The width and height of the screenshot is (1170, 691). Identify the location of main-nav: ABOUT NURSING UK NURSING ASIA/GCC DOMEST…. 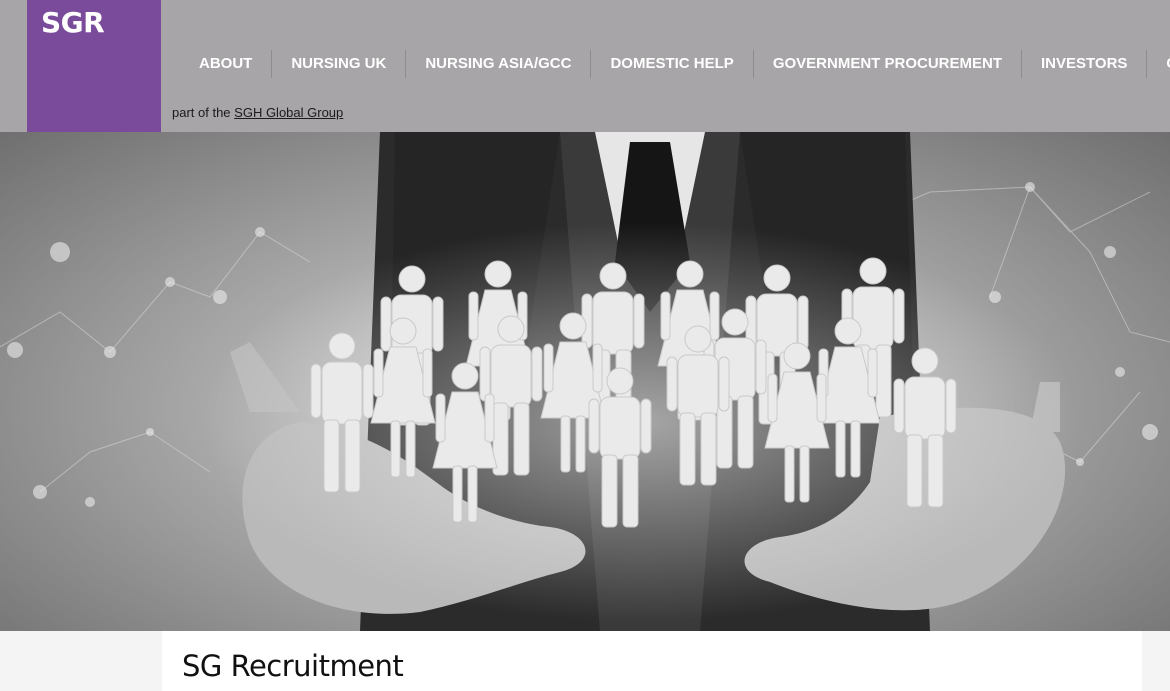
(675, 64).